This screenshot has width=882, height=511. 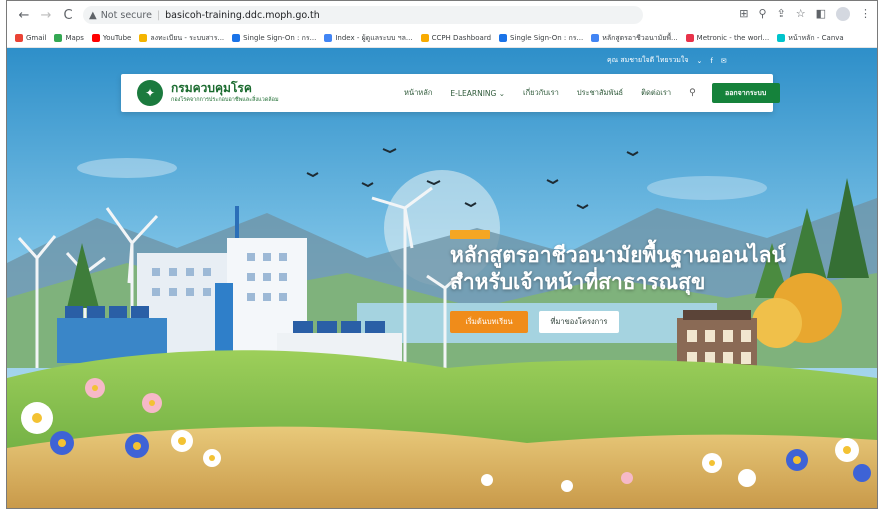 I want to click on start-lesson-button: เริ่มต้นบทเรียน, so click(x=489, y=322).